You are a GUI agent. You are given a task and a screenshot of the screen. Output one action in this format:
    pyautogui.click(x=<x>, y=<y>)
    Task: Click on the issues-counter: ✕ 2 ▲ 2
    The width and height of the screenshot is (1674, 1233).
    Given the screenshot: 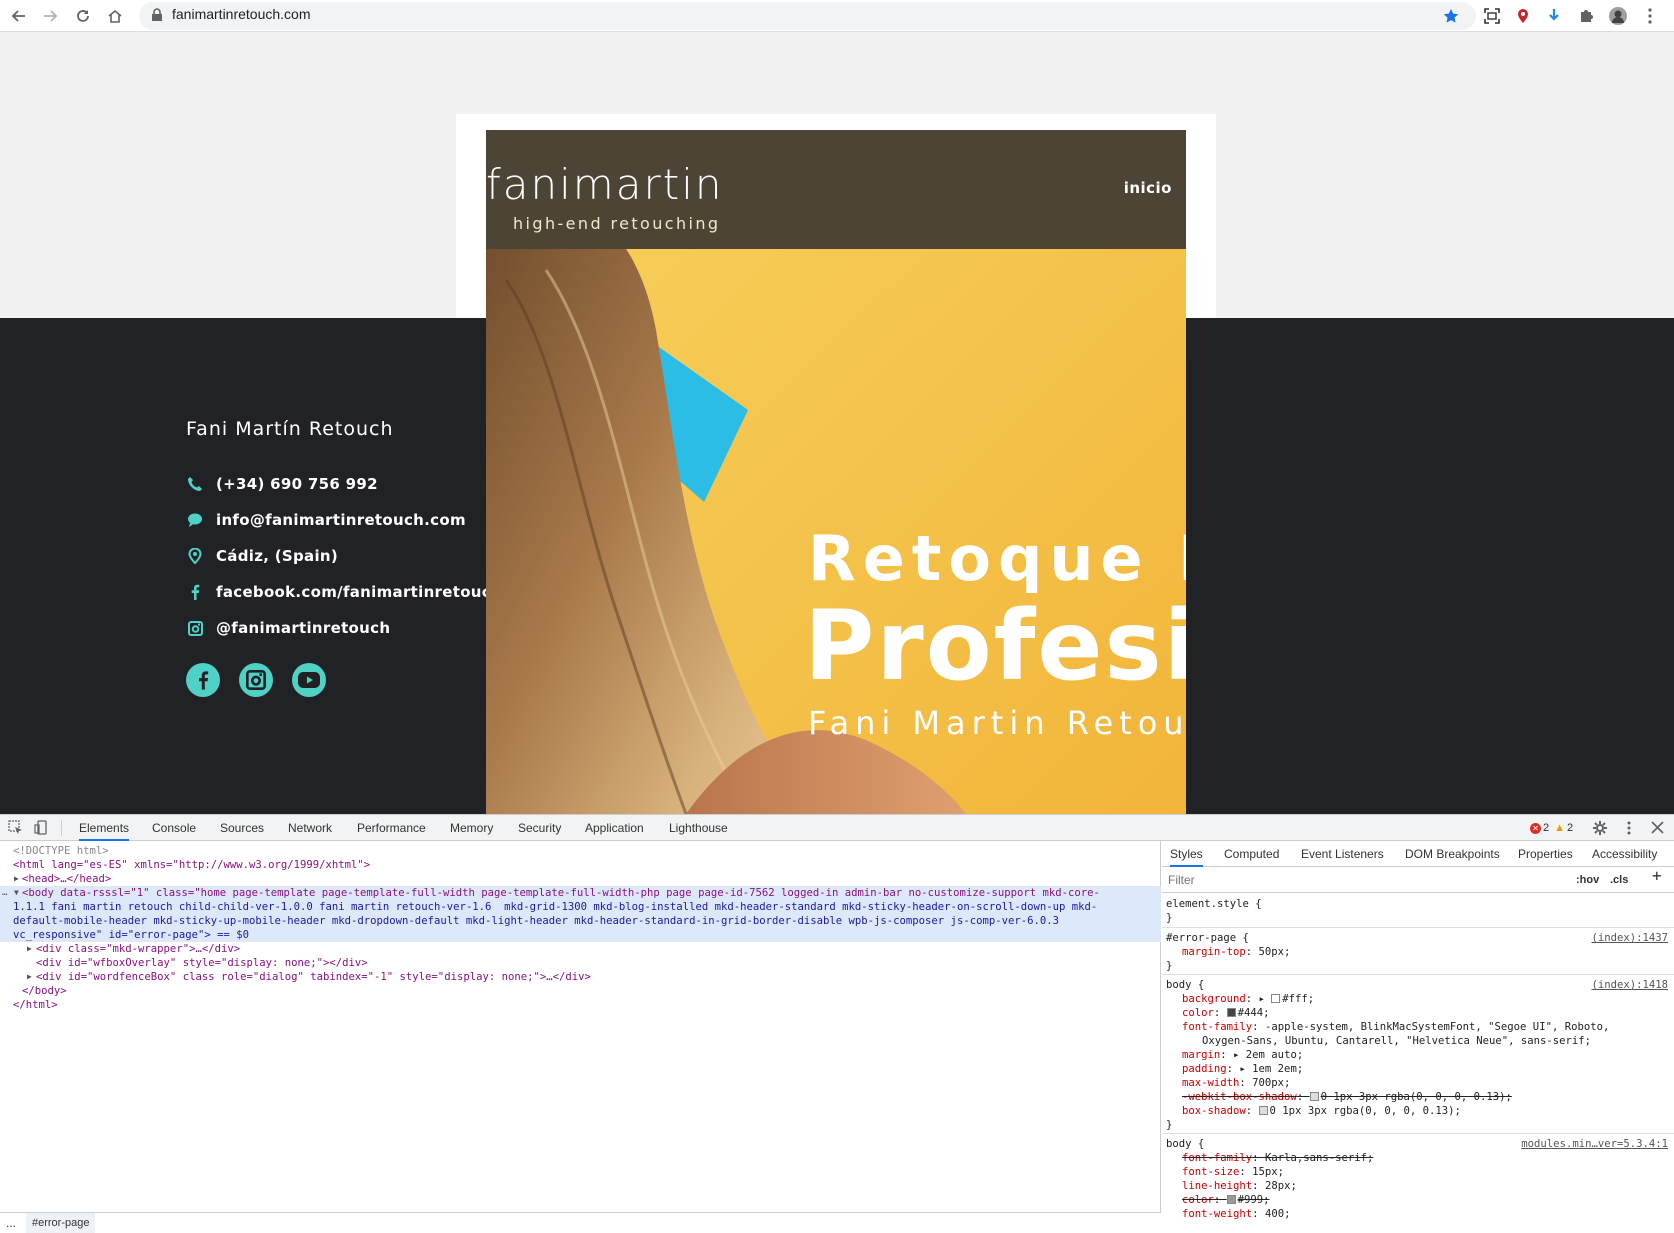 What is the action you would take?
    pyautogui.click(x=1551, y=828)
    